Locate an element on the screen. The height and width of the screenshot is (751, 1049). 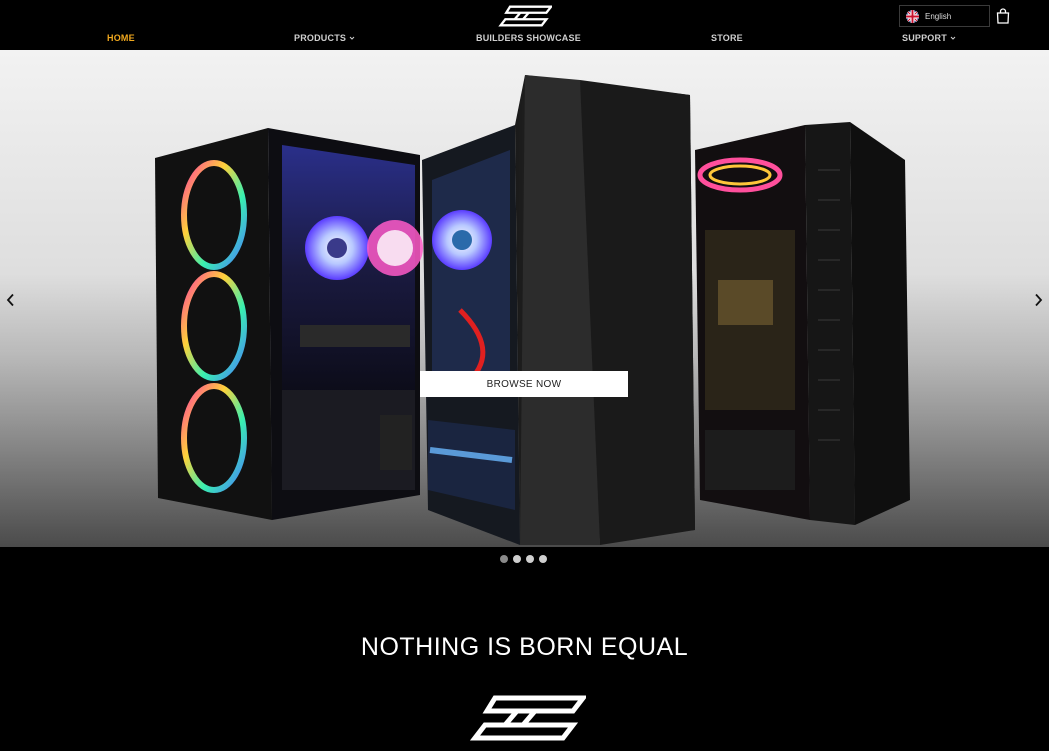
nav-item-builders-showcase: BUILDERS SHOWCASE is located at coordinates (528, 38).